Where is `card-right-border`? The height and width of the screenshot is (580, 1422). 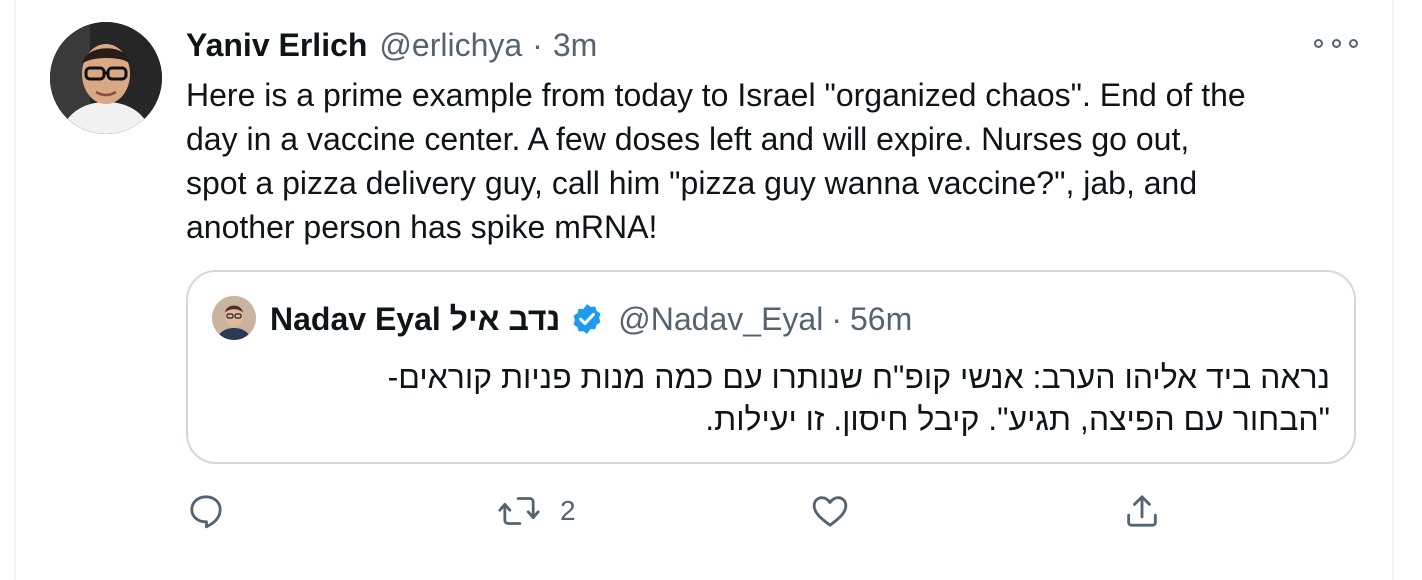
card-right-border is located at coordinates (1393, 290).